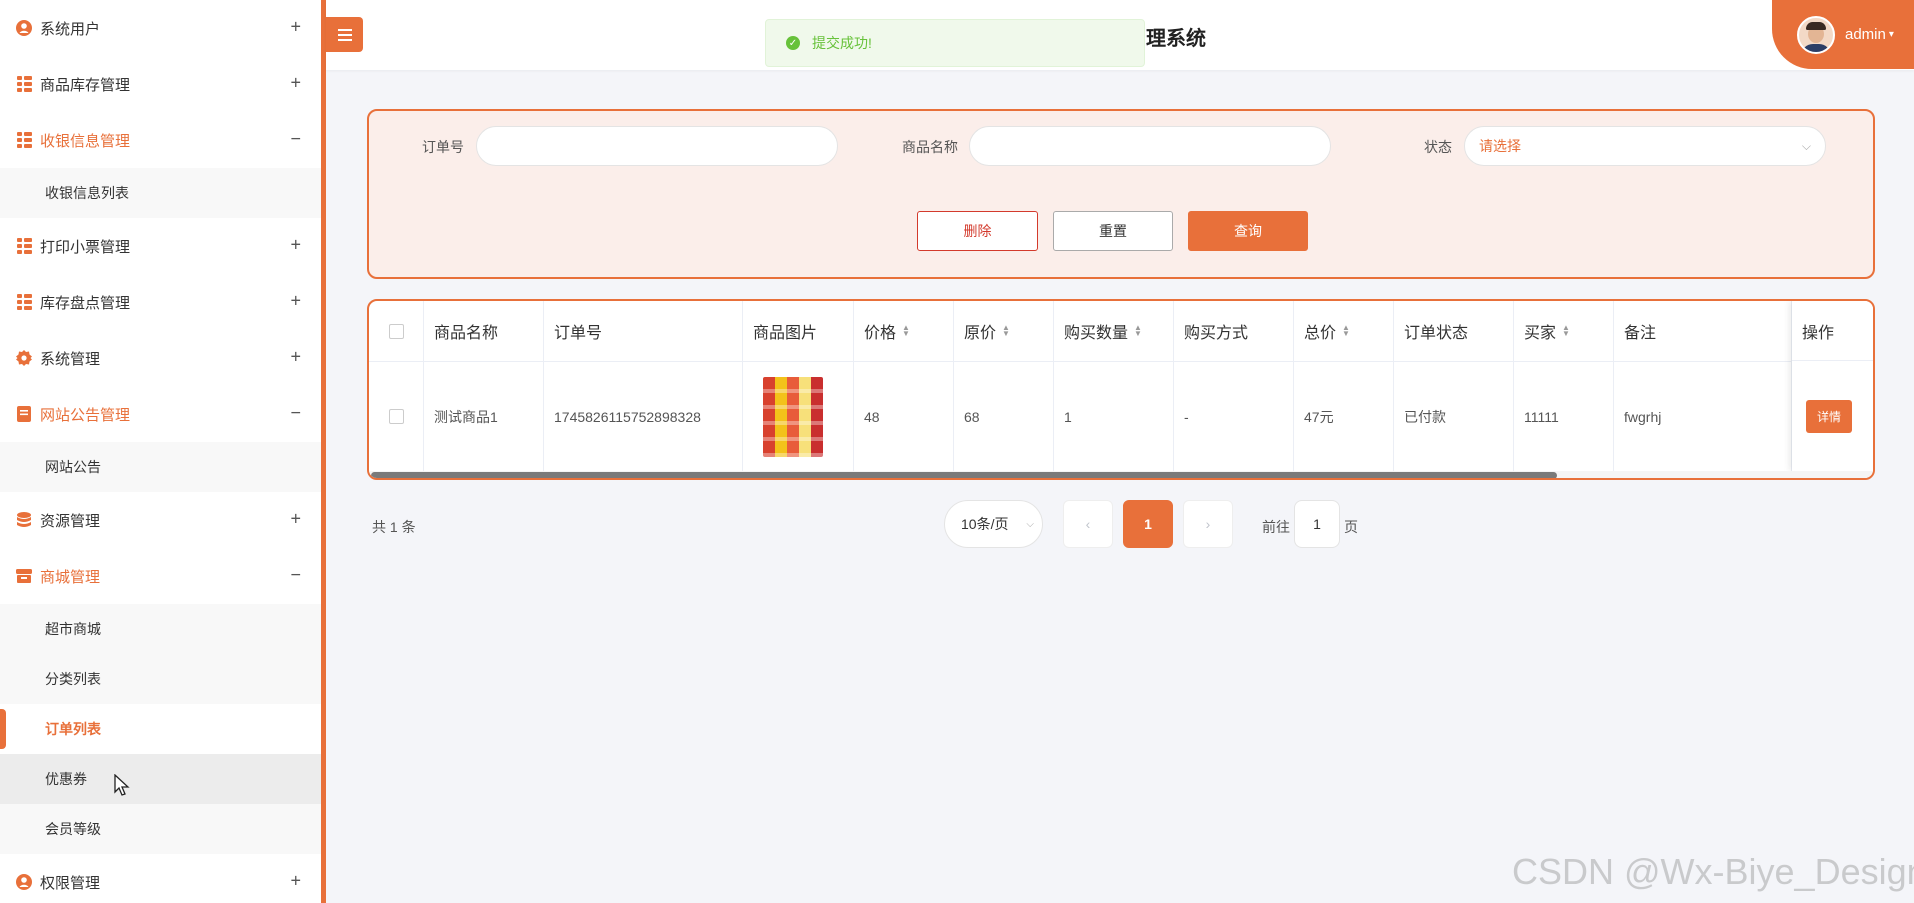 Image resolution: width=1914 pixels, height=903 pixels. What do you see at coordinates (295, 412) in the screenshot?
I see `collapse-icon: −` at bounding box center [295, 412].